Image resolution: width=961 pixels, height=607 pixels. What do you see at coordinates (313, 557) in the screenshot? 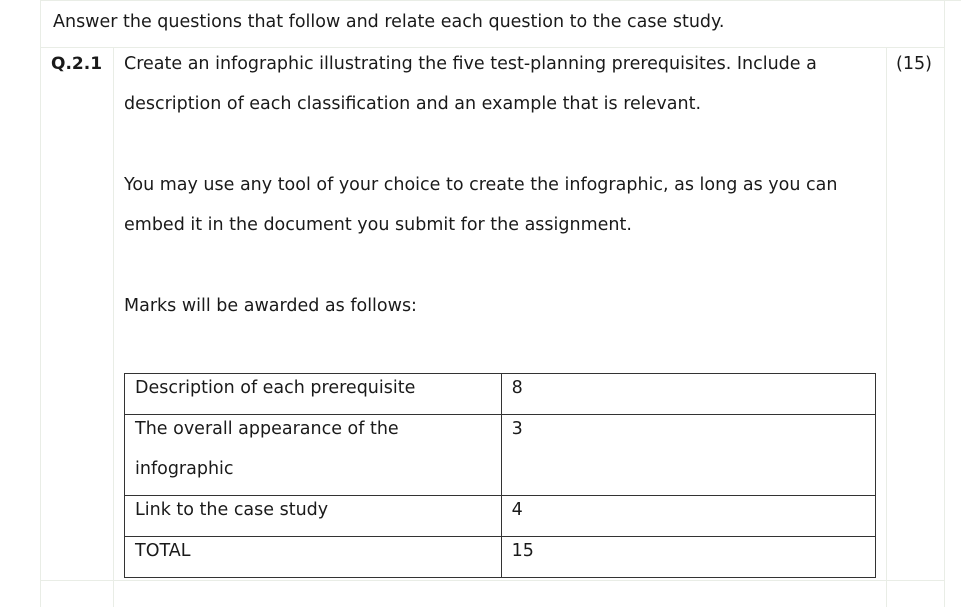
I see `total-label-cell: TOTAL` at bounding box center [313, 557].